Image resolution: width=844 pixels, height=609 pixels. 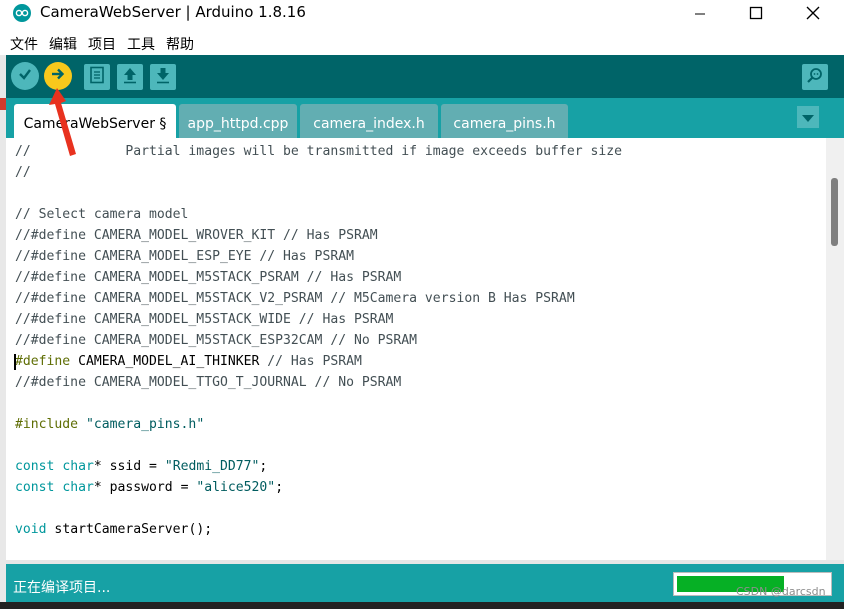 What do you see at coordinates (180, 44) in the screenshot?
I see `menu-help: 帮助` at bounding box center [180, 44].